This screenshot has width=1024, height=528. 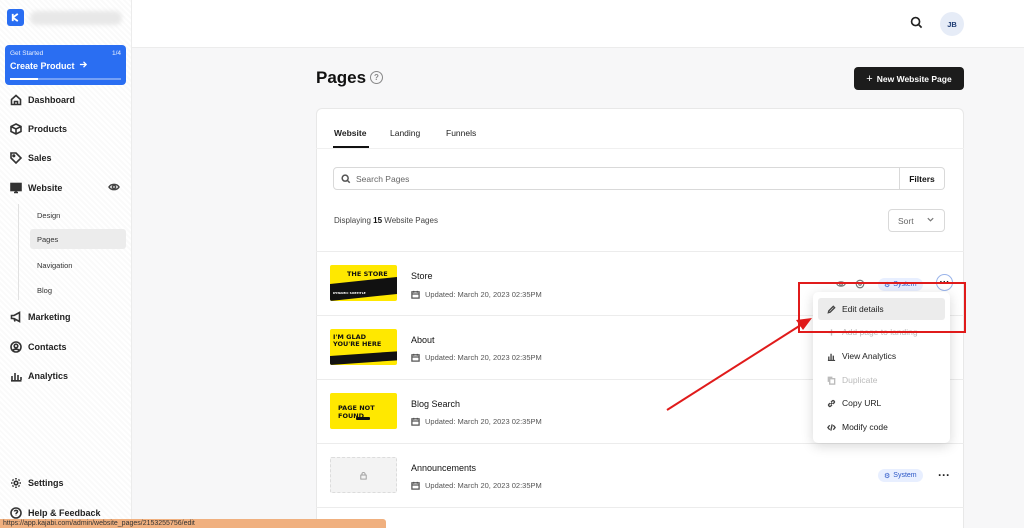 I want to click on sidebar-item-website: Website, so click(x=36, y=188).